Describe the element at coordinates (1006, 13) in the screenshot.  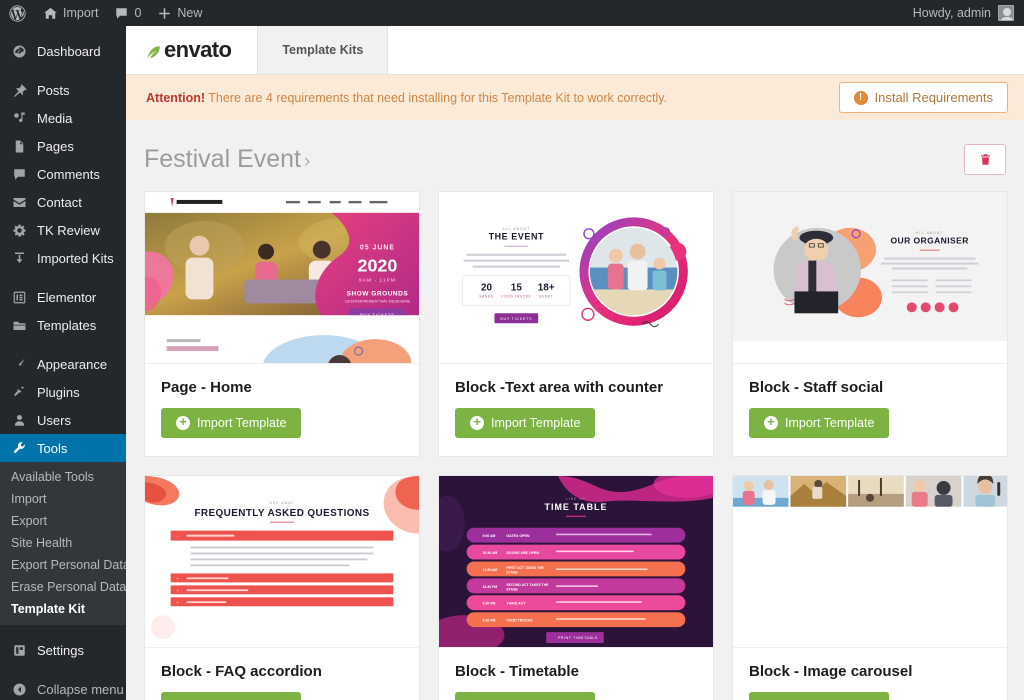
I see `avatar` at that location.